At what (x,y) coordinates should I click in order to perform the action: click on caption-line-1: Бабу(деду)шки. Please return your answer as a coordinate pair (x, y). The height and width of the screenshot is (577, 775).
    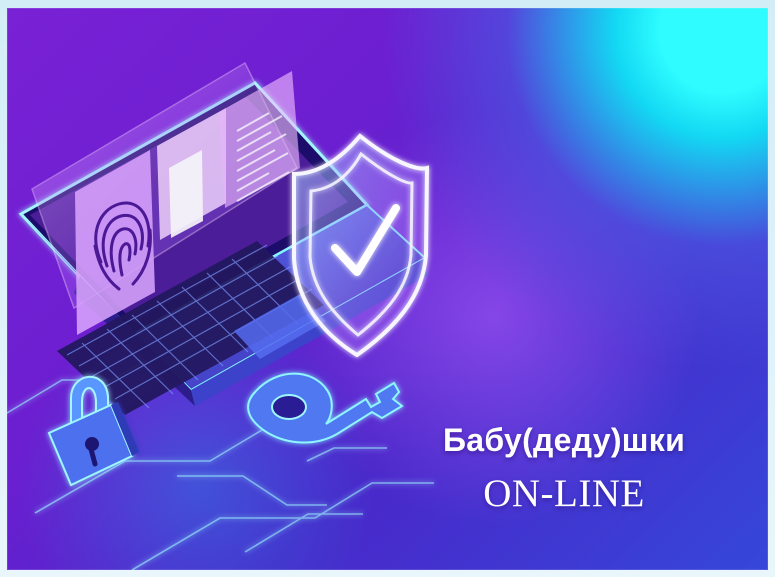
    Looking at the image, I should click on (564, 440).